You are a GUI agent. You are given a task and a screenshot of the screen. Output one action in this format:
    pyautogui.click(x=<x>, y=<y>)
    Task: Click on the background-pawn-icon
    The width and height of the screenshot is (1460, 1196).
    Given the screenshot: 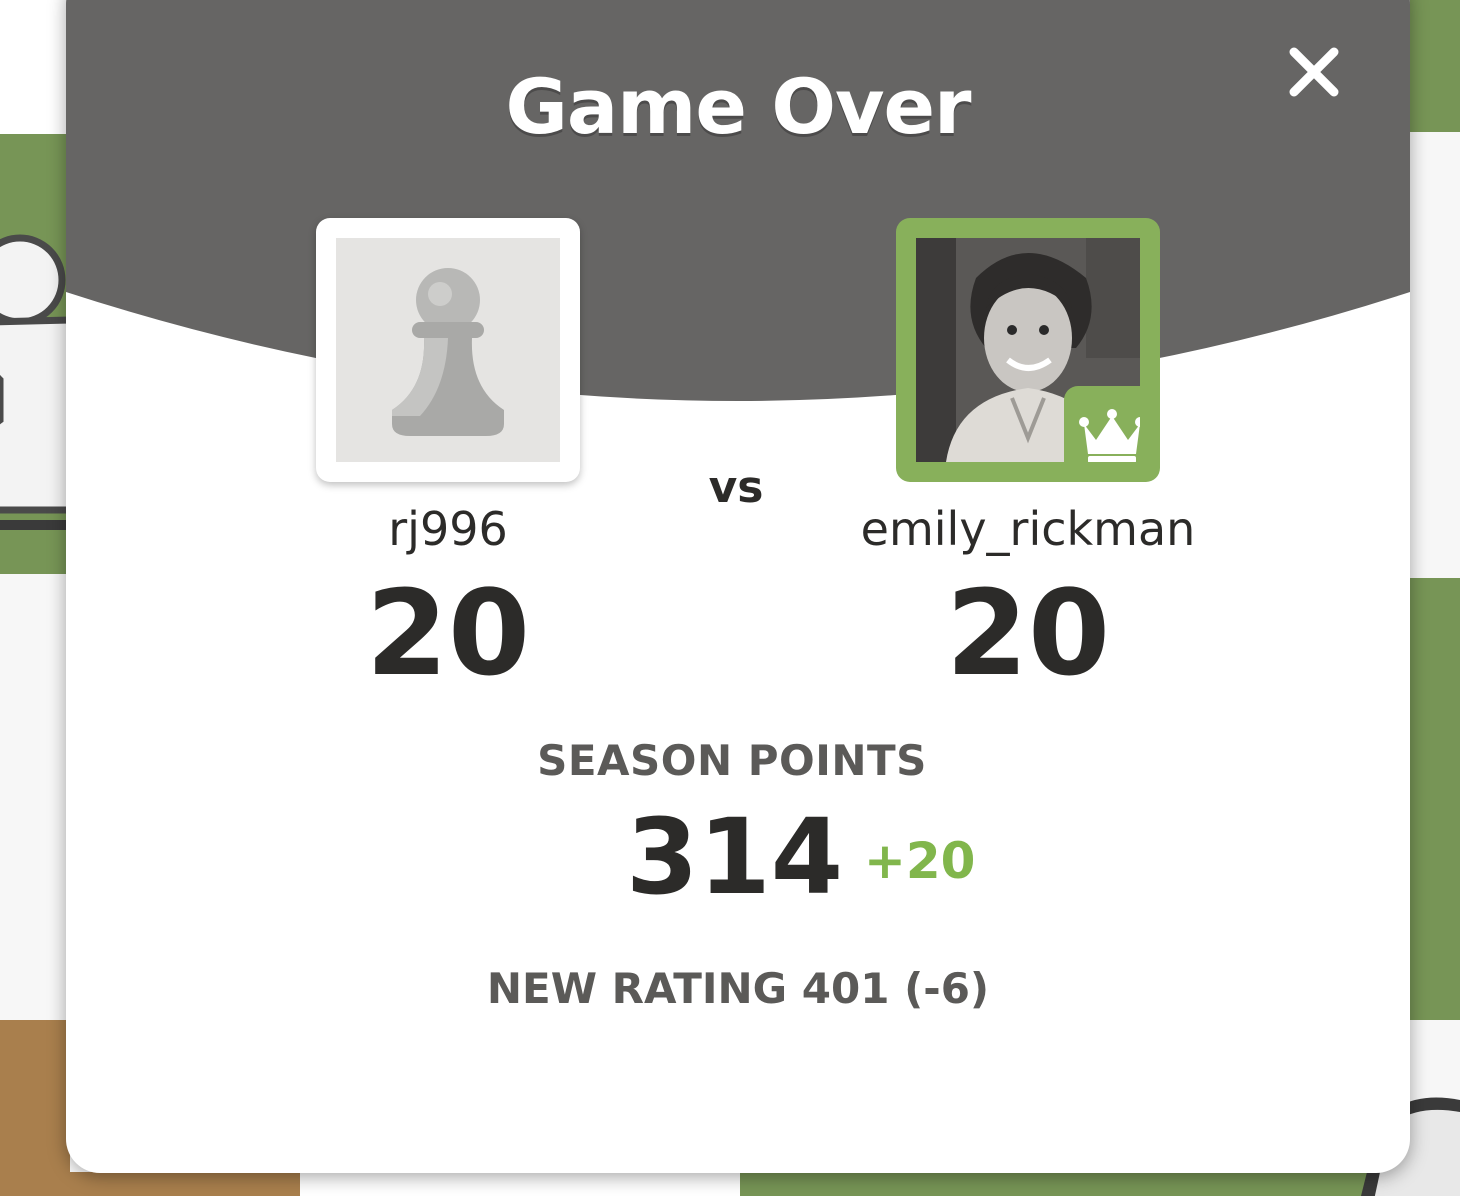 What is the action you would take?
    pyautogui.click(x=35, y=374)
    